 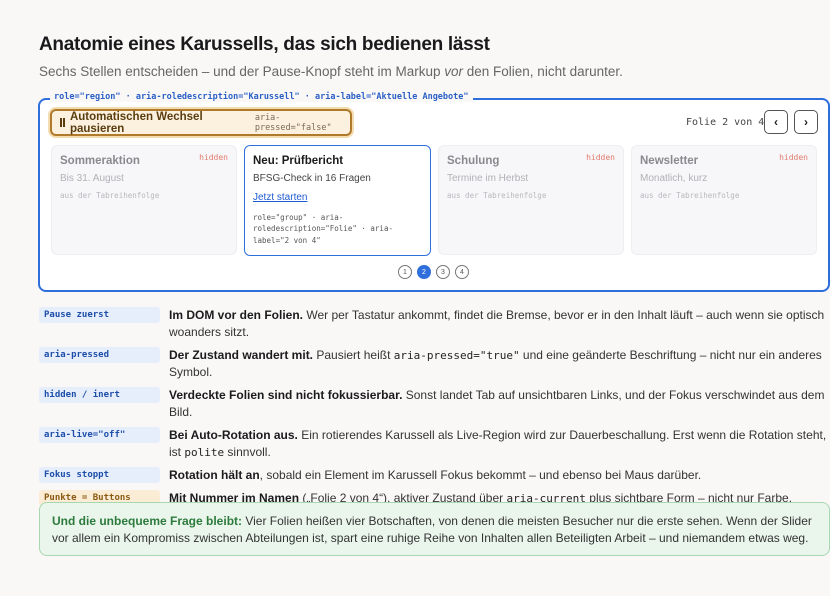 What do you see at coordinates (62, 122) in the screenshot?
I see `pause-icon` at bounding box center [62, 122].